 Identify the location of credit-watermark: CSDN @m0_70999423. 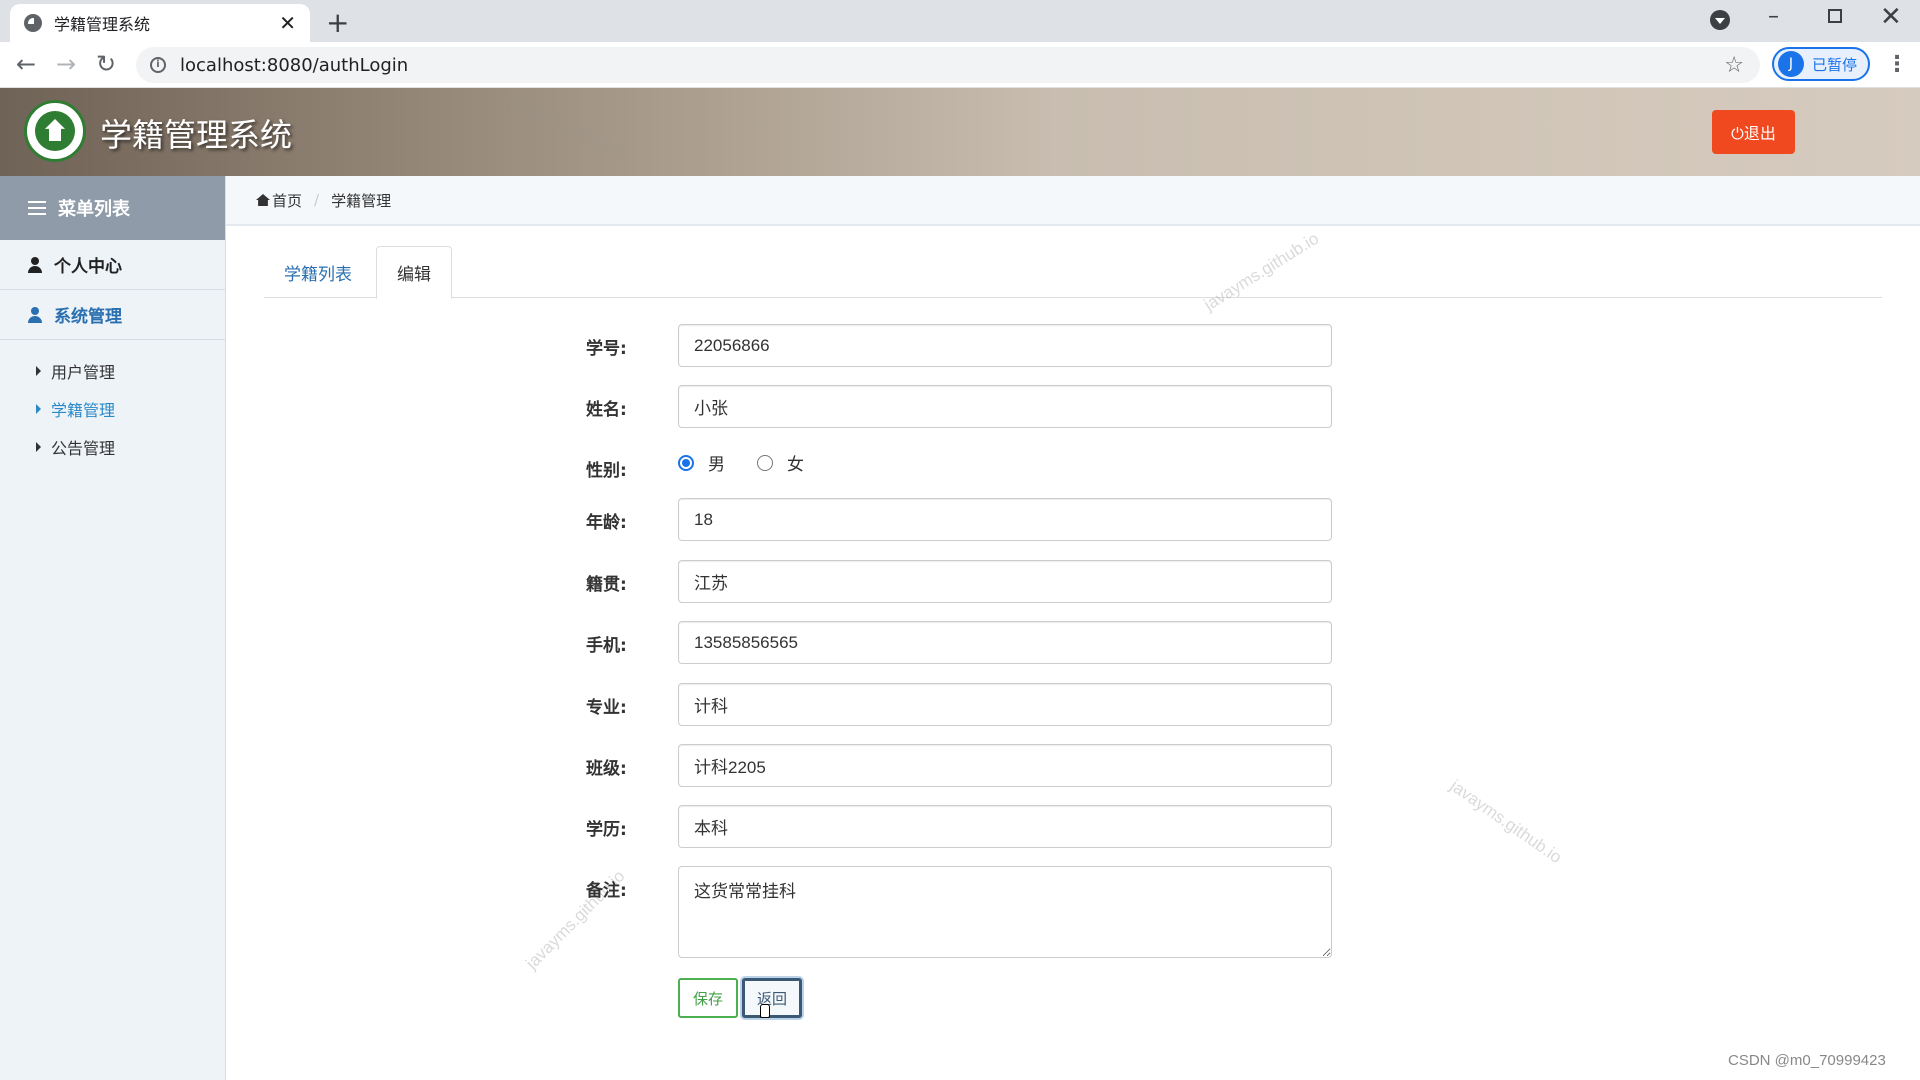
(1807, 1060).